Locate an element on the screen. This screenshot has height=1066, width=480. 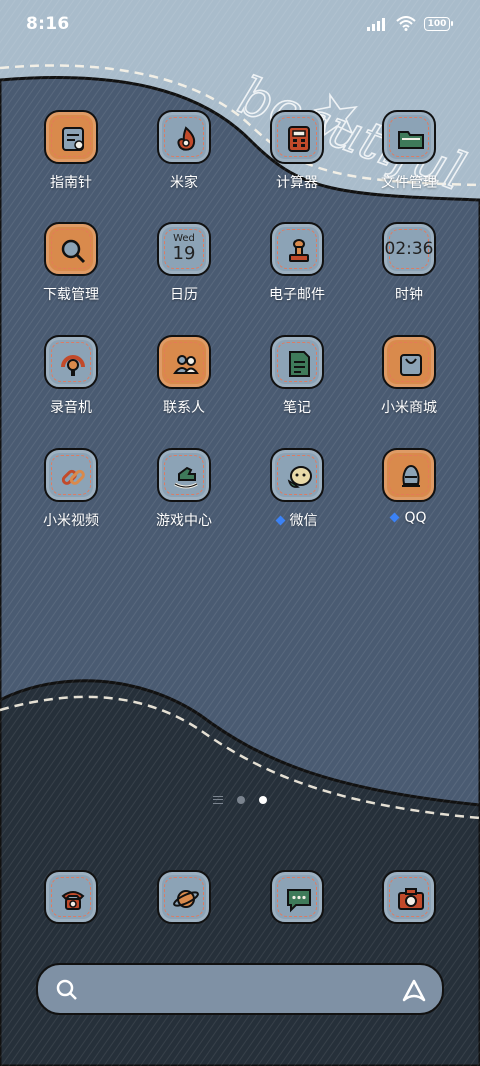
dock-phone is located at coordinates (71, 897).